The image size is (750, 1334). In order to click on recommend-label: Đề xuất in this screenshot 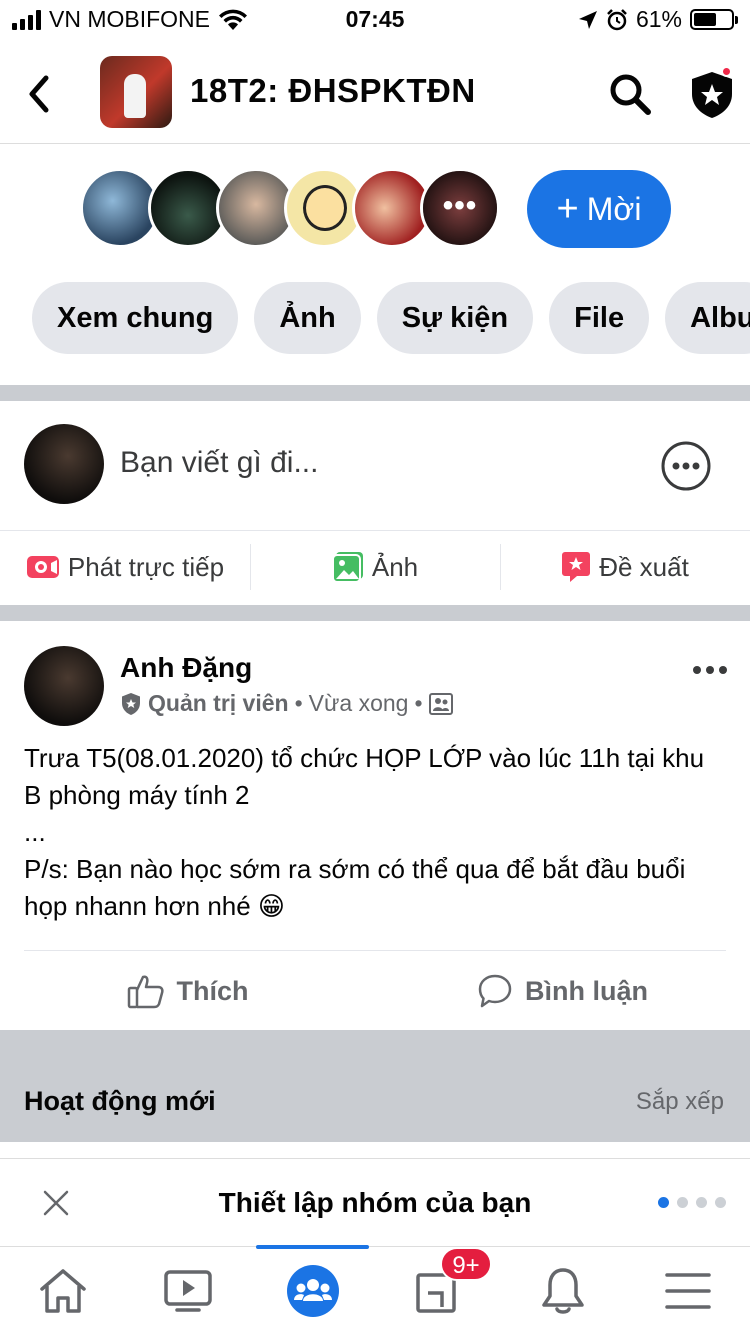, I will do `click(644, 566)`.